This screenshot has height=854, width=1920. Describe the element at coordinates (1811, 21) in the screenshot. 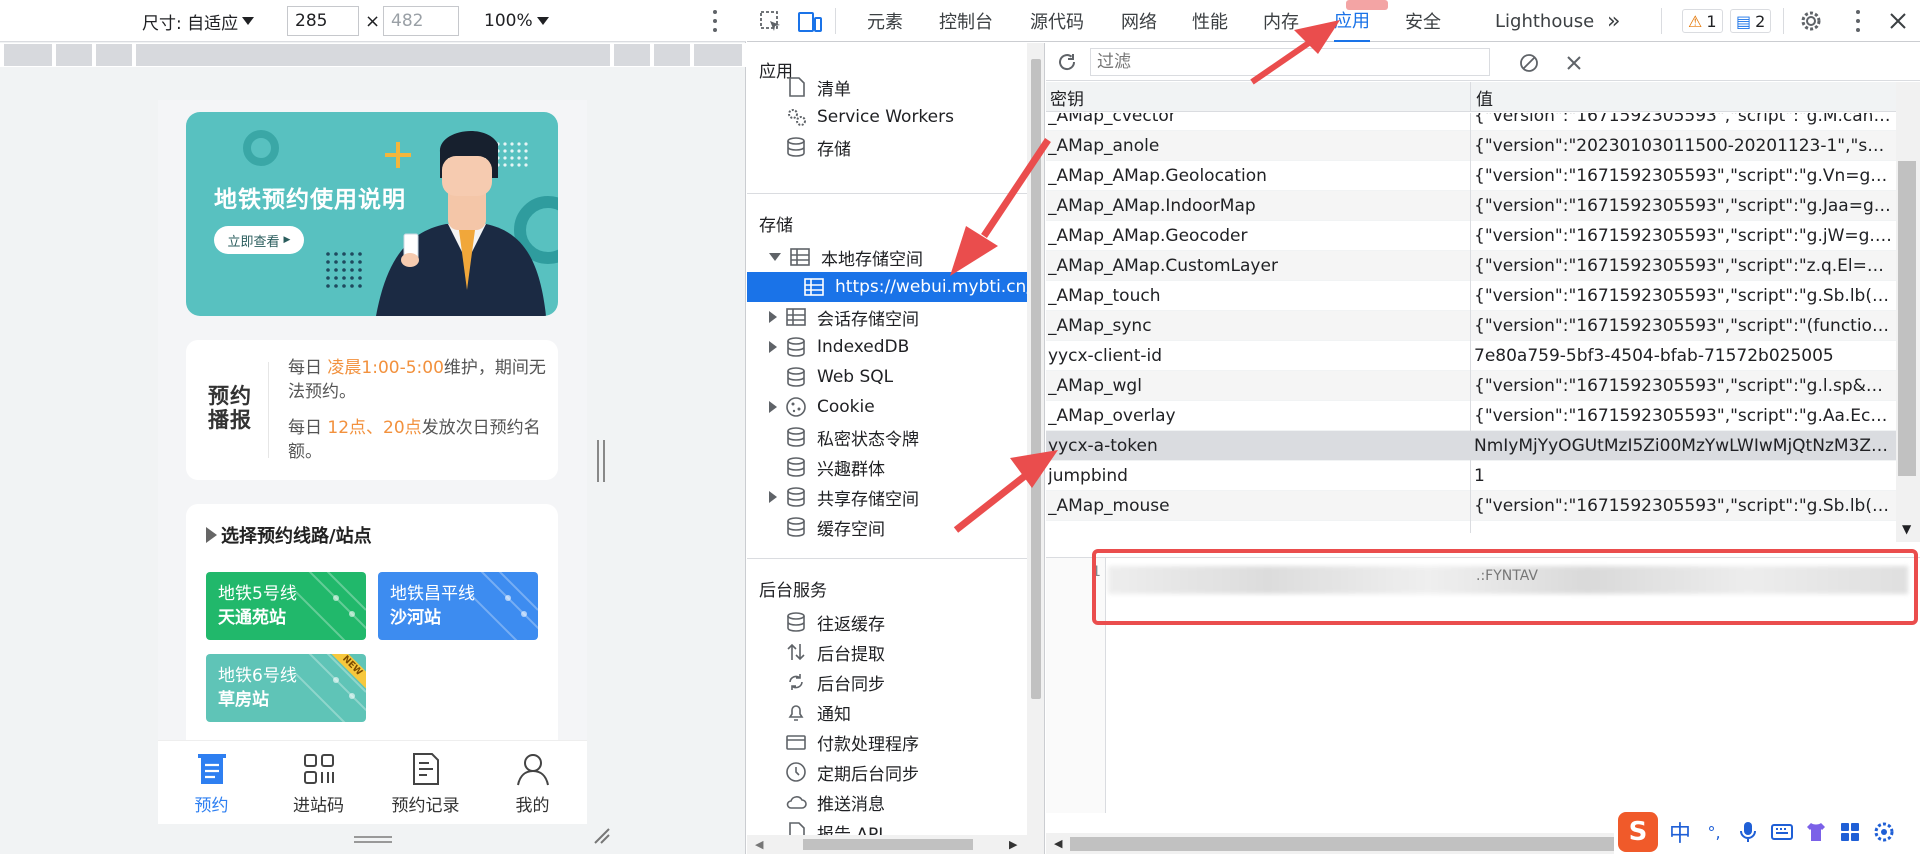

I see `settings-gear-icon` at that location.